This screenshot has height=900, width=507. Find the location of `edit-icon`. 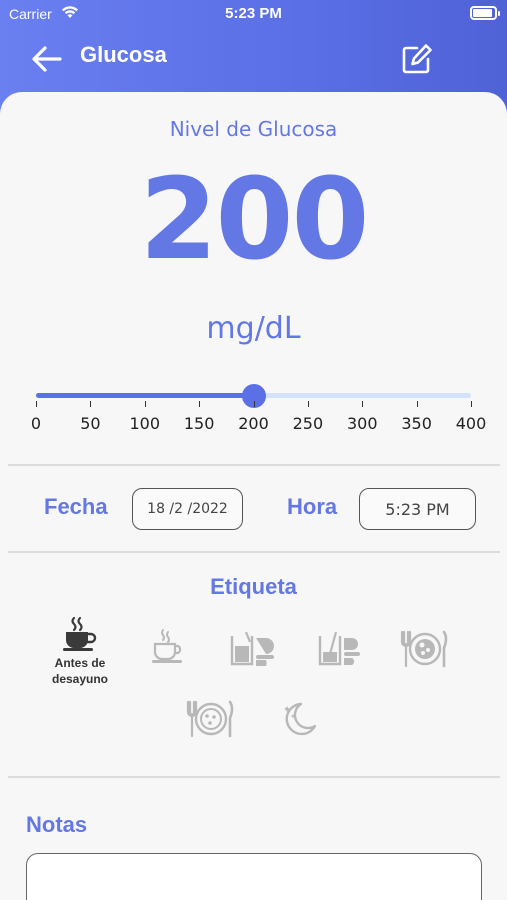

edit-icon is located at coordinates (417, 59).